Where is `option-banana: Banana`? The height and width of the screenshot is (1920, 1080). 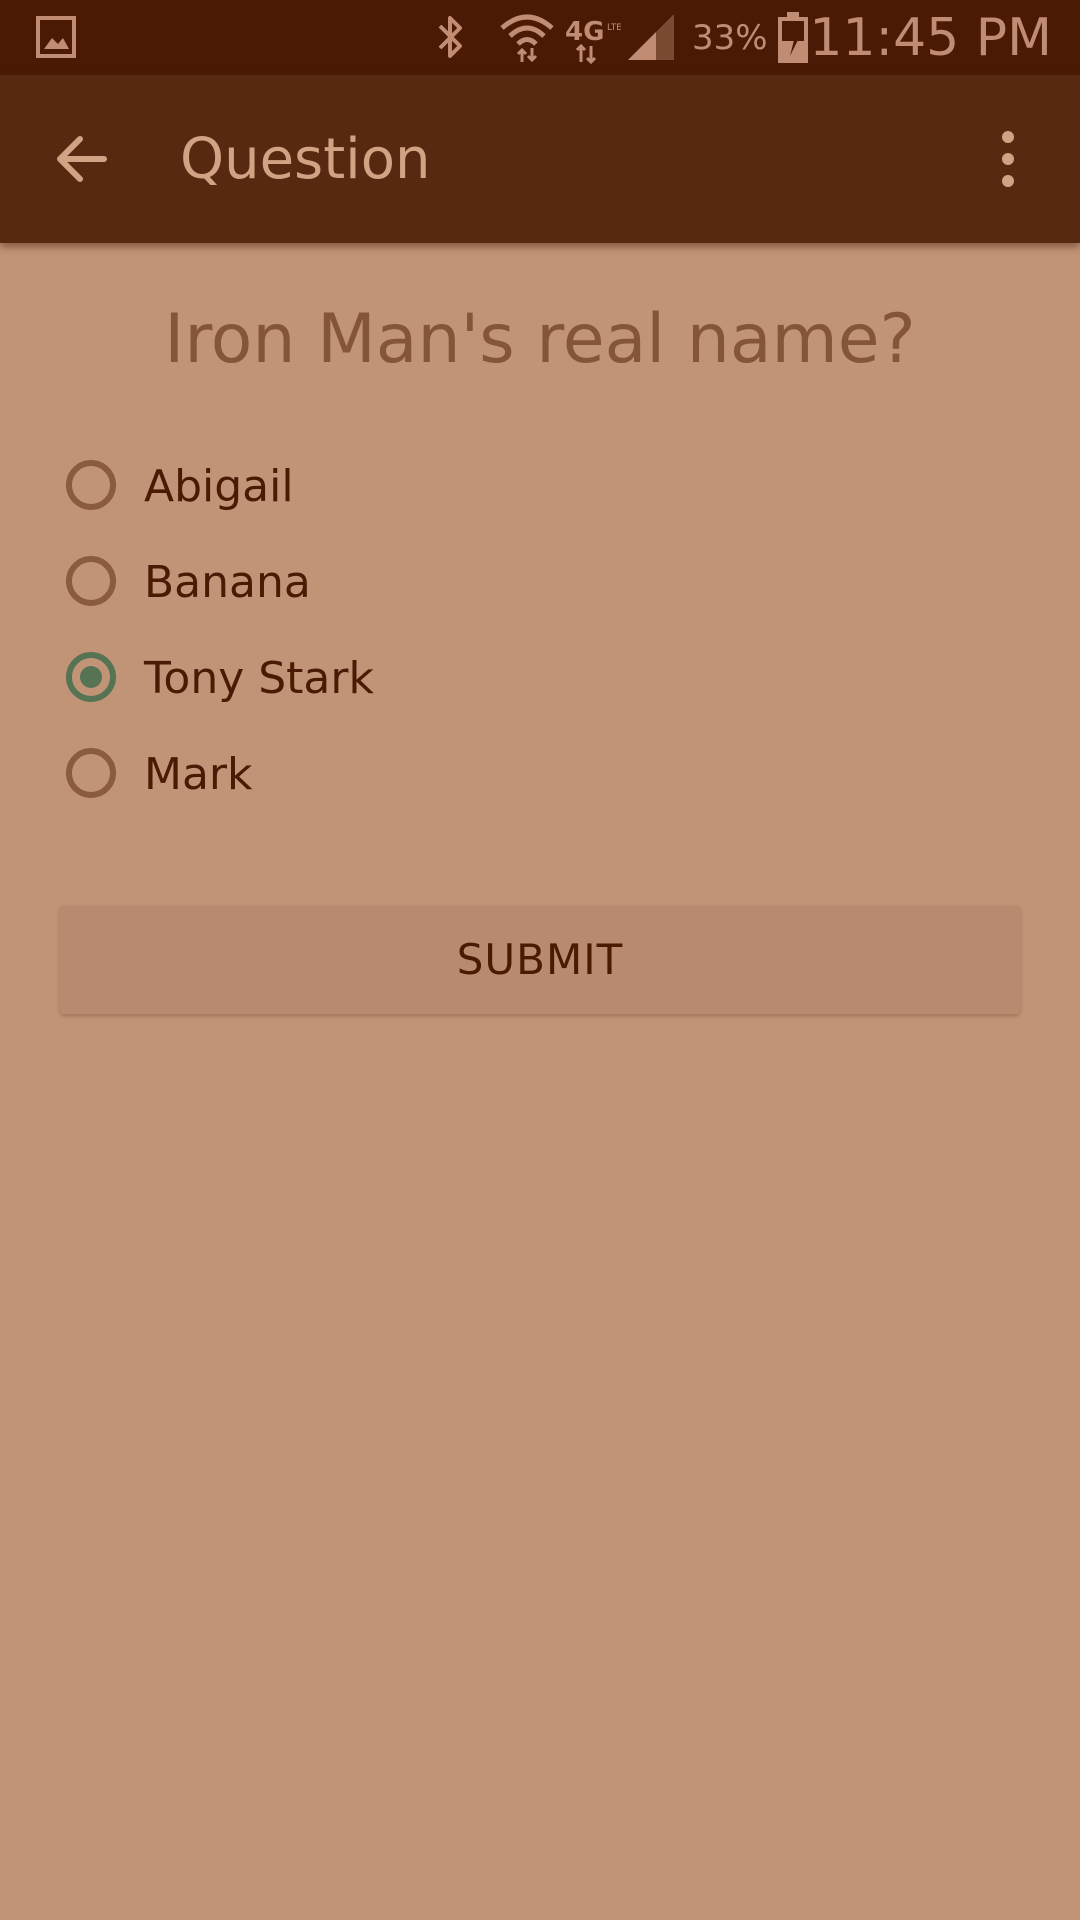 option-banana: Banana is located at coordinates (412, 602).